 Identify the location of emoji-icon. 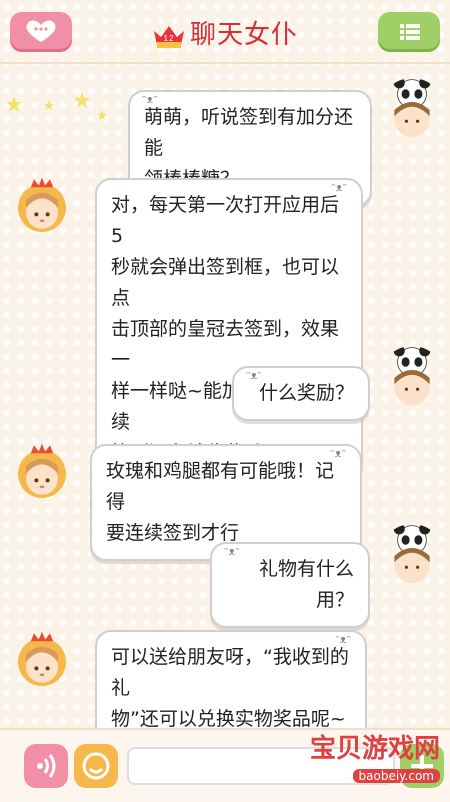
(96, 766).